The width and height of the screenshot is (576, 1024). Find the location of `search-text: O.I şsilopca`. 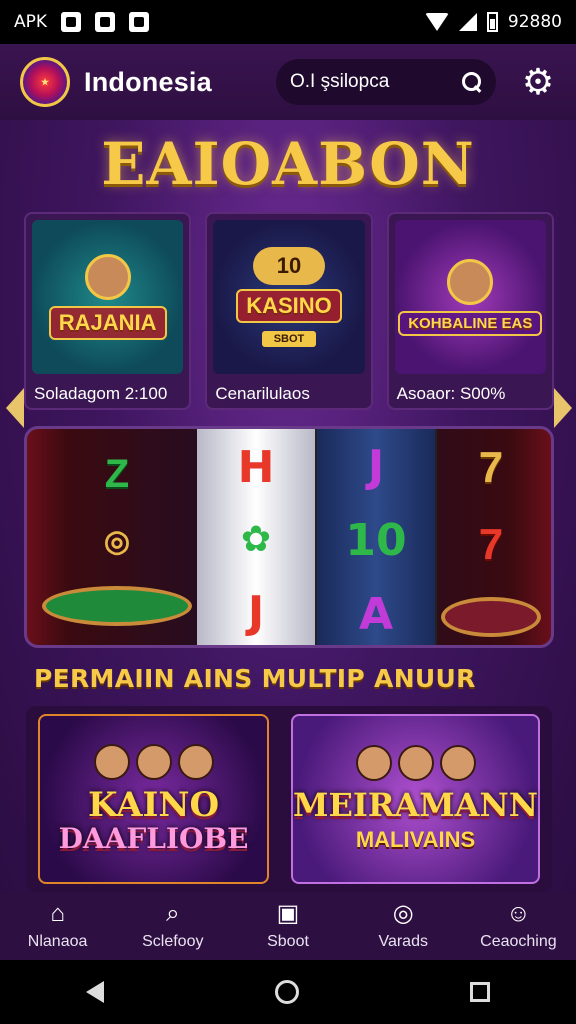

search-text: O.I şsilopca is located at coordinates (340, 81).